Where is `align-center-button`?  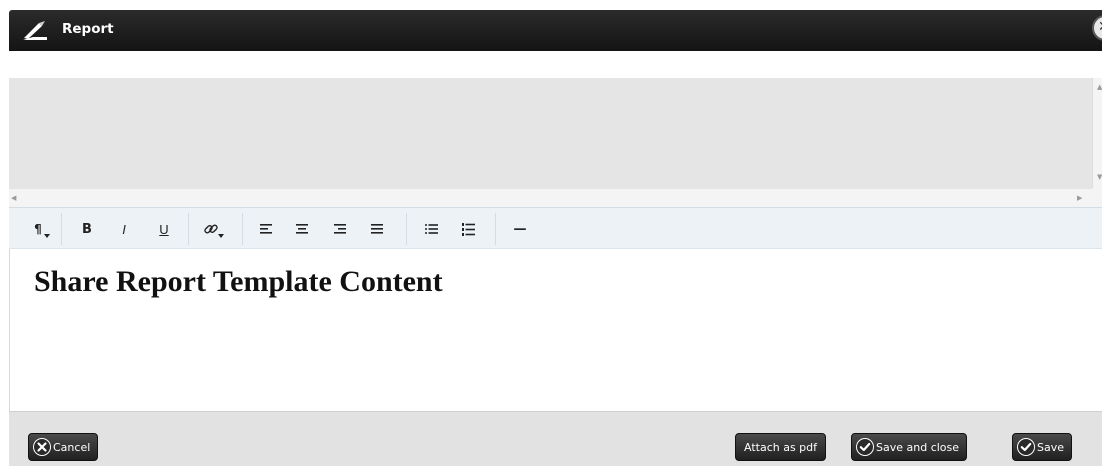 align-center-button is located at coordinates (302, 229).